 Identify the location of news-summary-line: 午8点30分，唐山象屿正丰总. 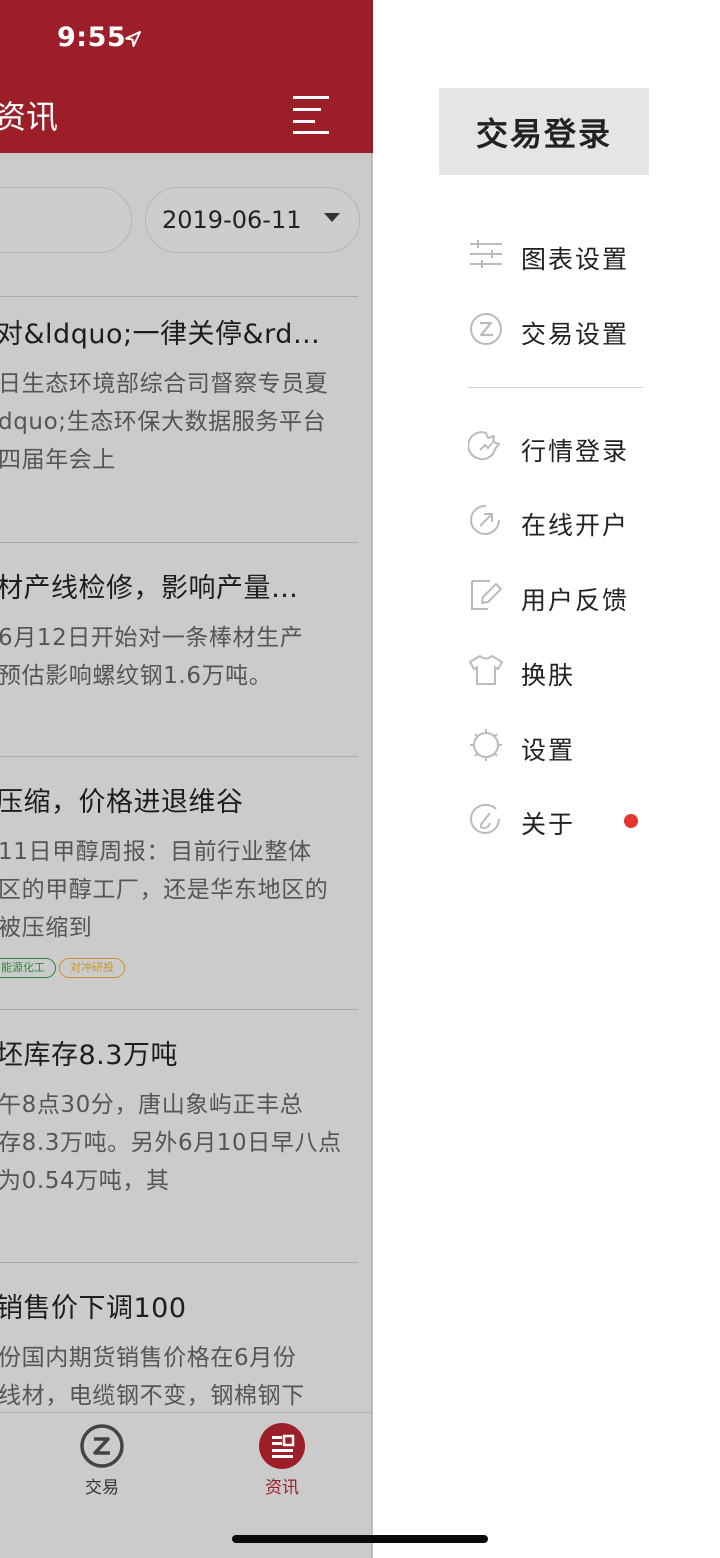
(152, 1105).